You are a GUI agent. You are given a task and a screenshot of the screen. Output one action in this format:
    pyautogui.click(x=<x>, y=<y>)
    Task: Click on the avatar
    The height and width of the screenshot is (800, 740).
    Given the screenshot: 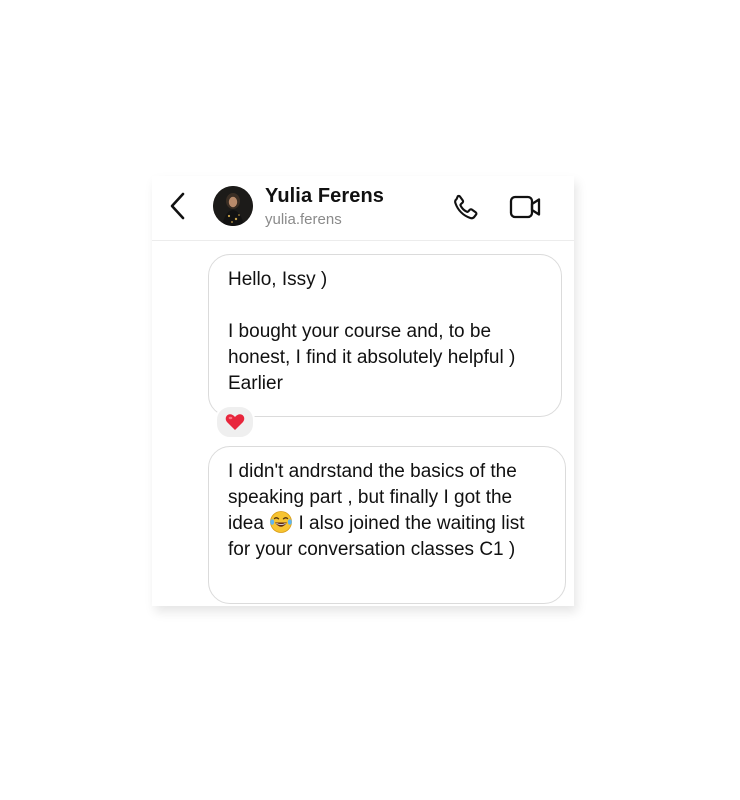 What is the action you would take?
    pyautogui.click(x=233, y=206)
    